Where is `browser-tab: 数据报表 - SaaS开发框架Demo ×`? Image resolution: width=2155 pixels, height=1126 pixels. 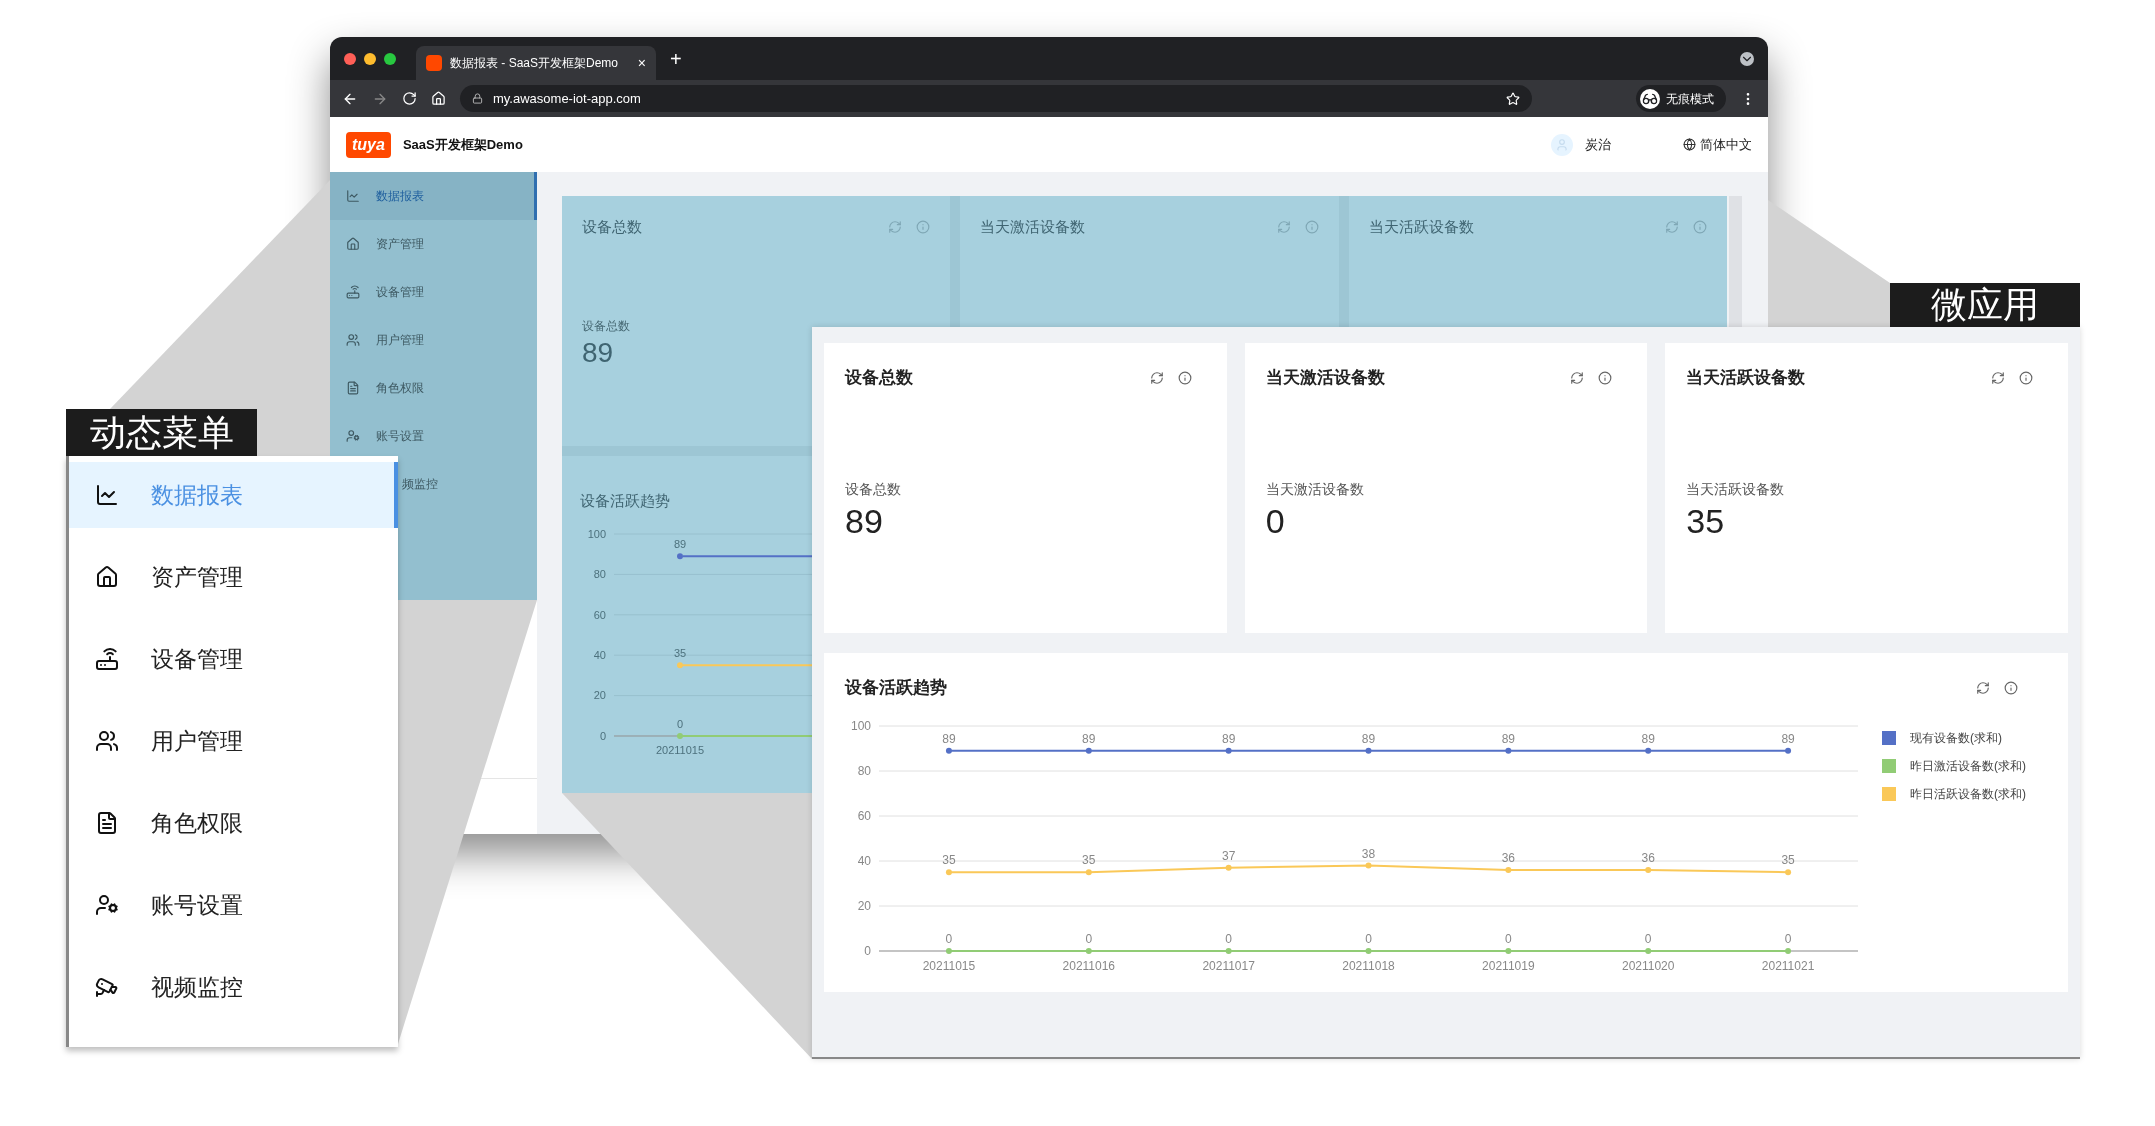 browser-tab: 数据报表 - SaaS开发框架Demo × is located at coordinates (536, 63).